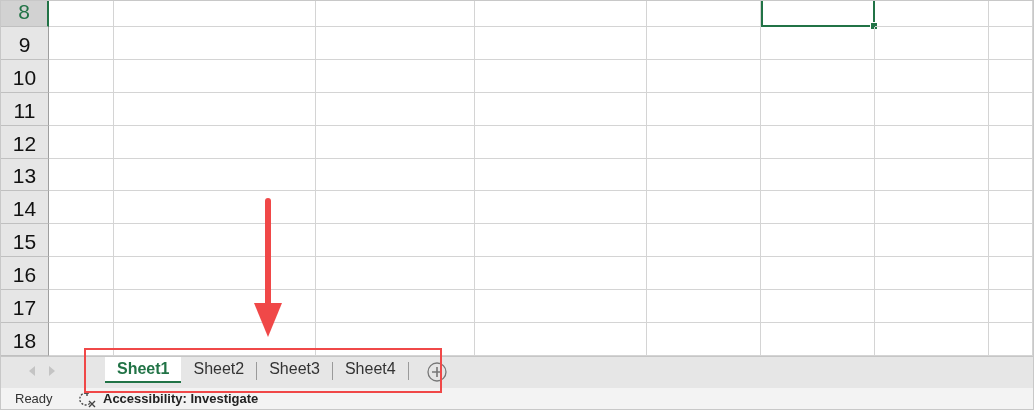  What do you see at coordinates (25, 142) in the screenshot?
I see `row-header: 12` at bounding box center [25, 142].